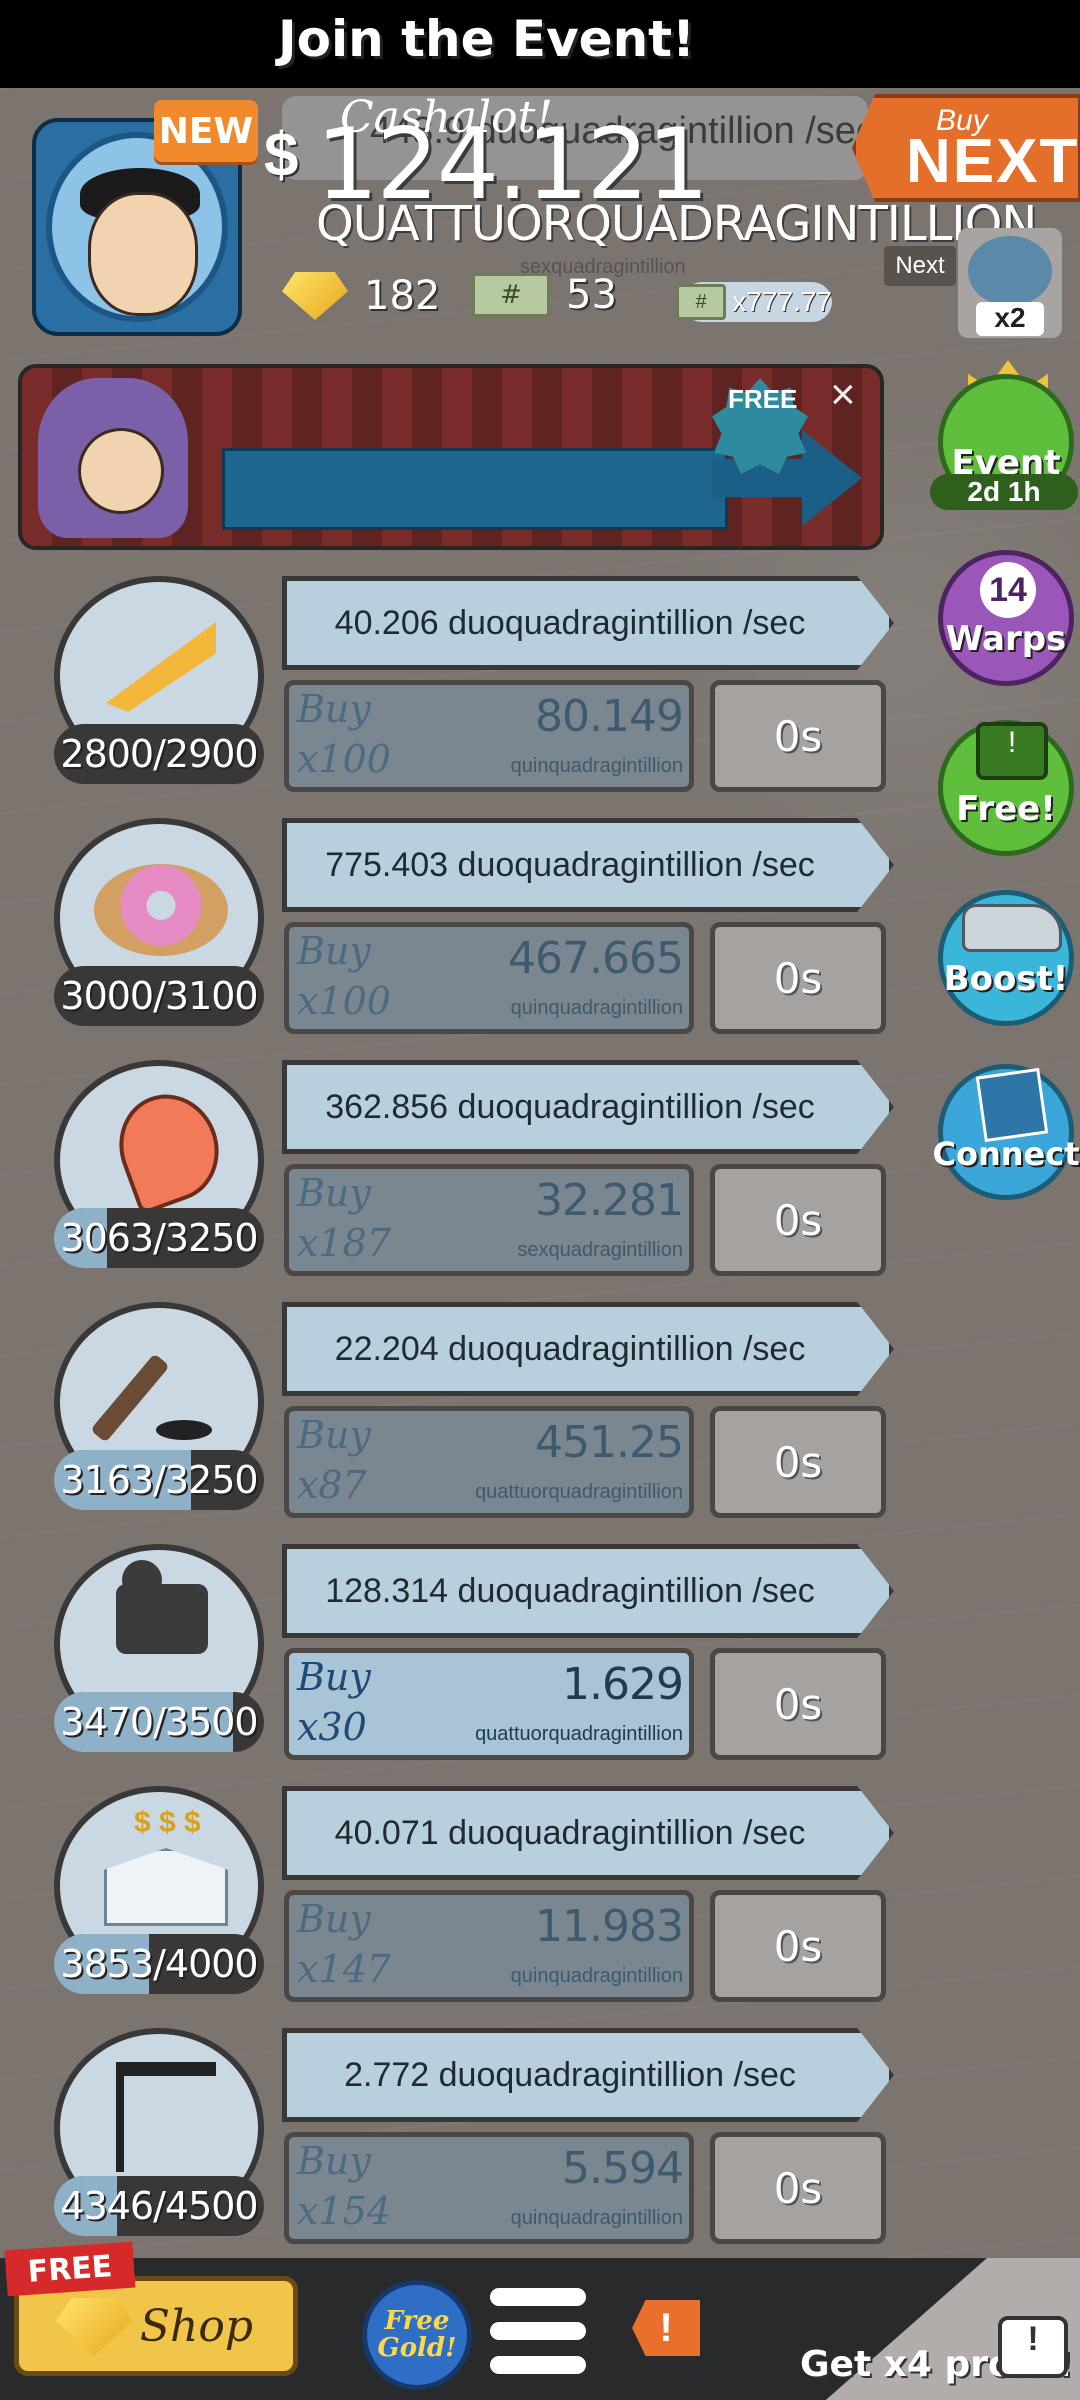 This screenshot has width=1080, height=2400. What do you see at coordinates (196, 2326) in the screenshot?
I see `shop-label: Shop` at bounding box center [196, 2326].